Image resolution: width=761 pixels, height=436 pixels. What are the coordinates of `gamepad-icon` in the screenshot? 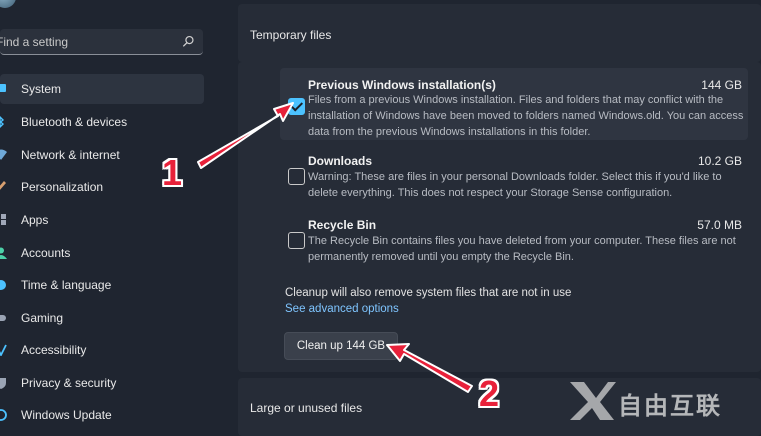 It's located at (3, 318).